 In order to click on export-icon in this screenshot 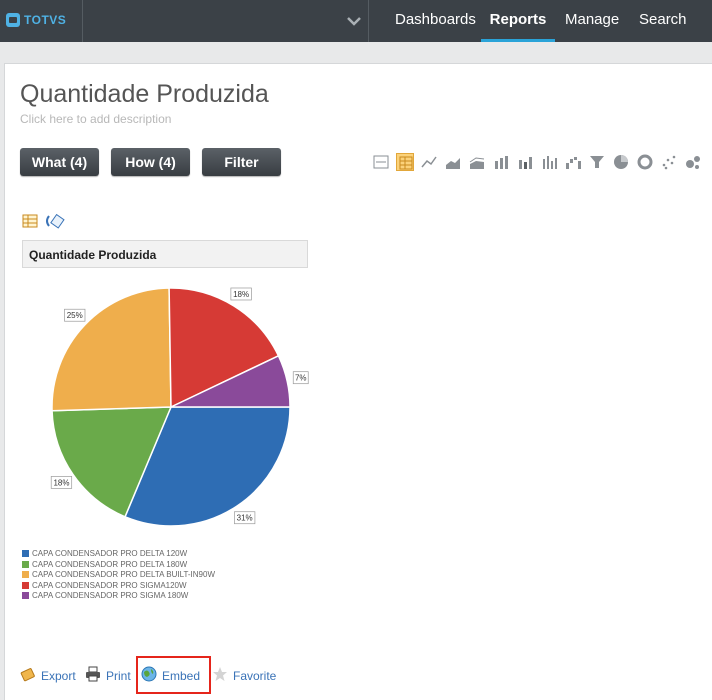, I will do `click(28, 674)`.